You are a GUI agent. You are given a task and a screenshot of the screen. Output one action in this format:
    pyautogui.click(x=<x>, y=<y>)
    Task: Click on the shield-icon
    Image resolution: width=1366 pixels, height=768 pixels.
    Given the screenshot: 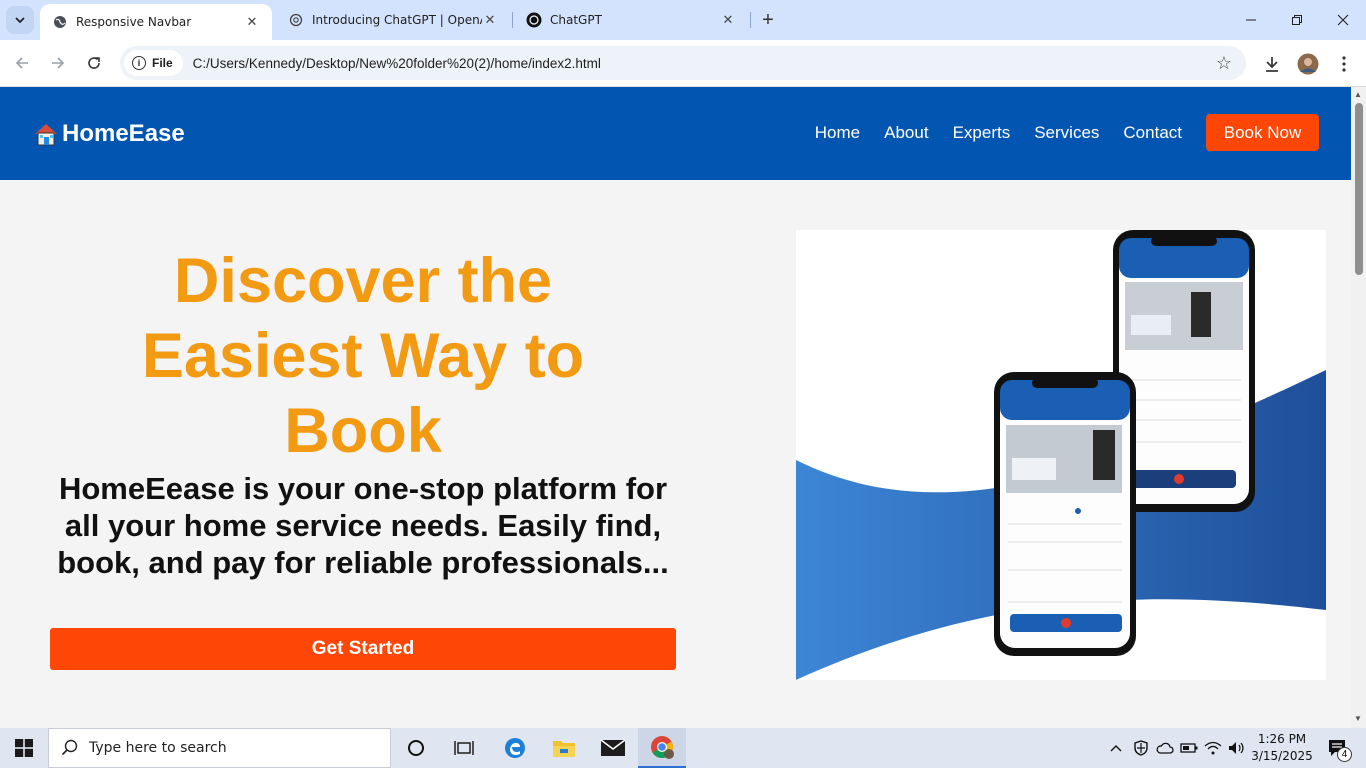 What is the action you would take?
    pyautogui.click(x=1141, y=748)
    